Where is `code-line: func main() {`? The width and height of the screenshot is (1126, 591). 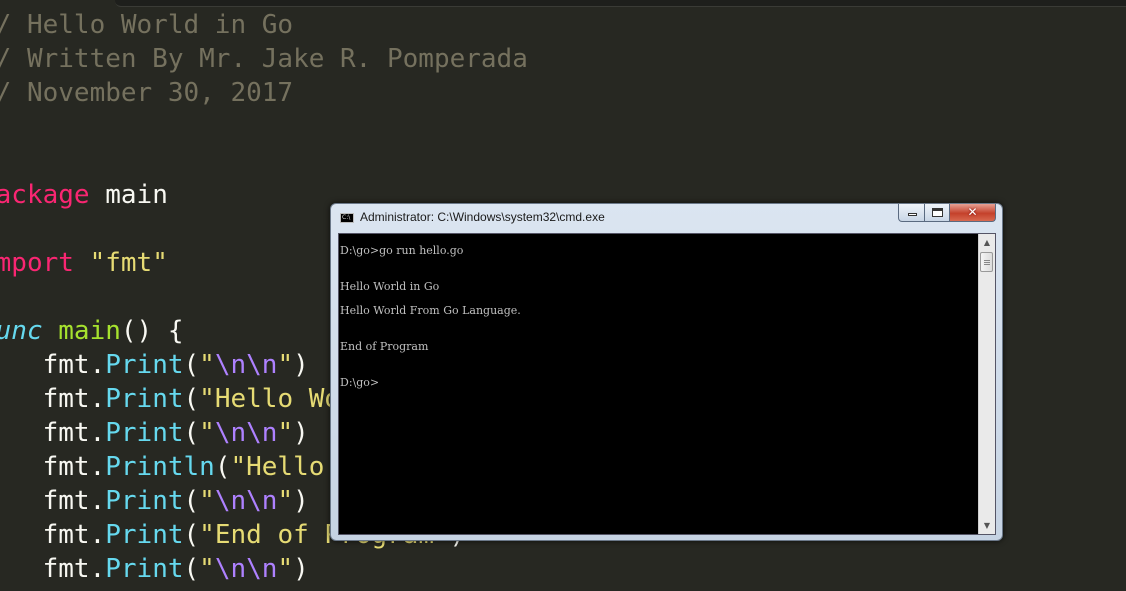
code-line: func main() { is located at coordinates (92, 331).